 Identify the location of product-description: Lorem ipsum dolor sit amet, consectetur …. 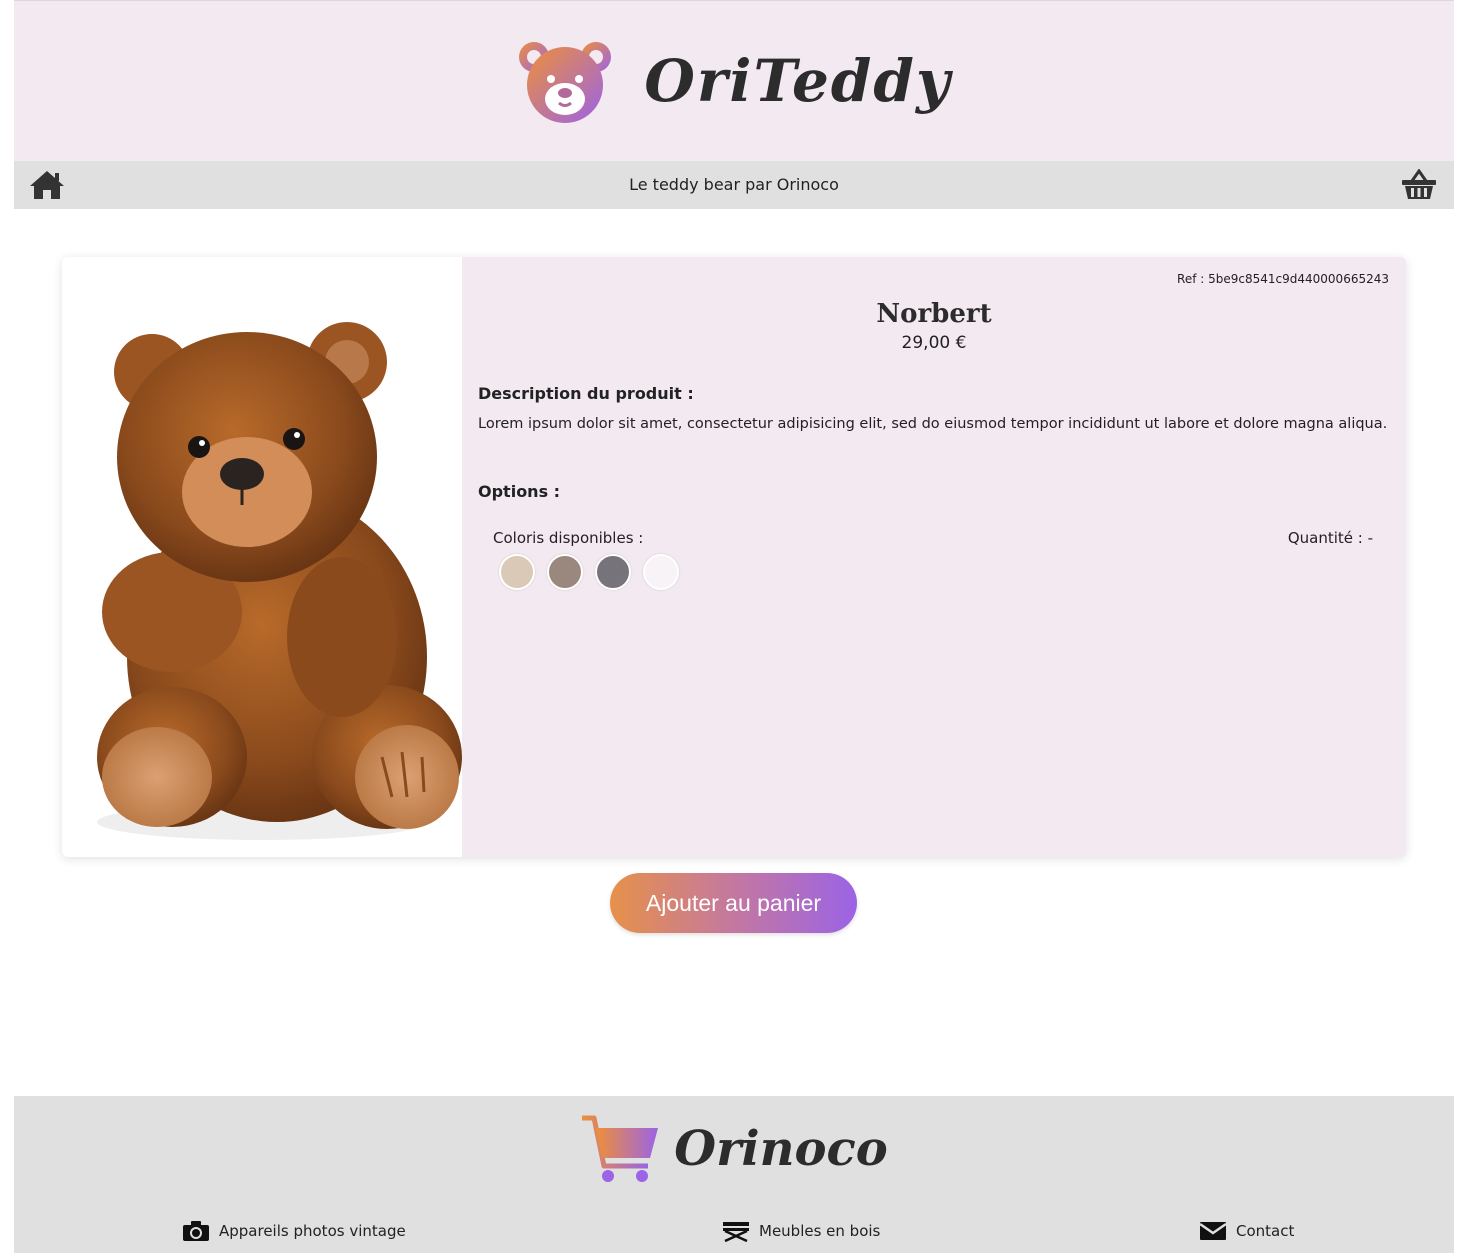
(933, 424).